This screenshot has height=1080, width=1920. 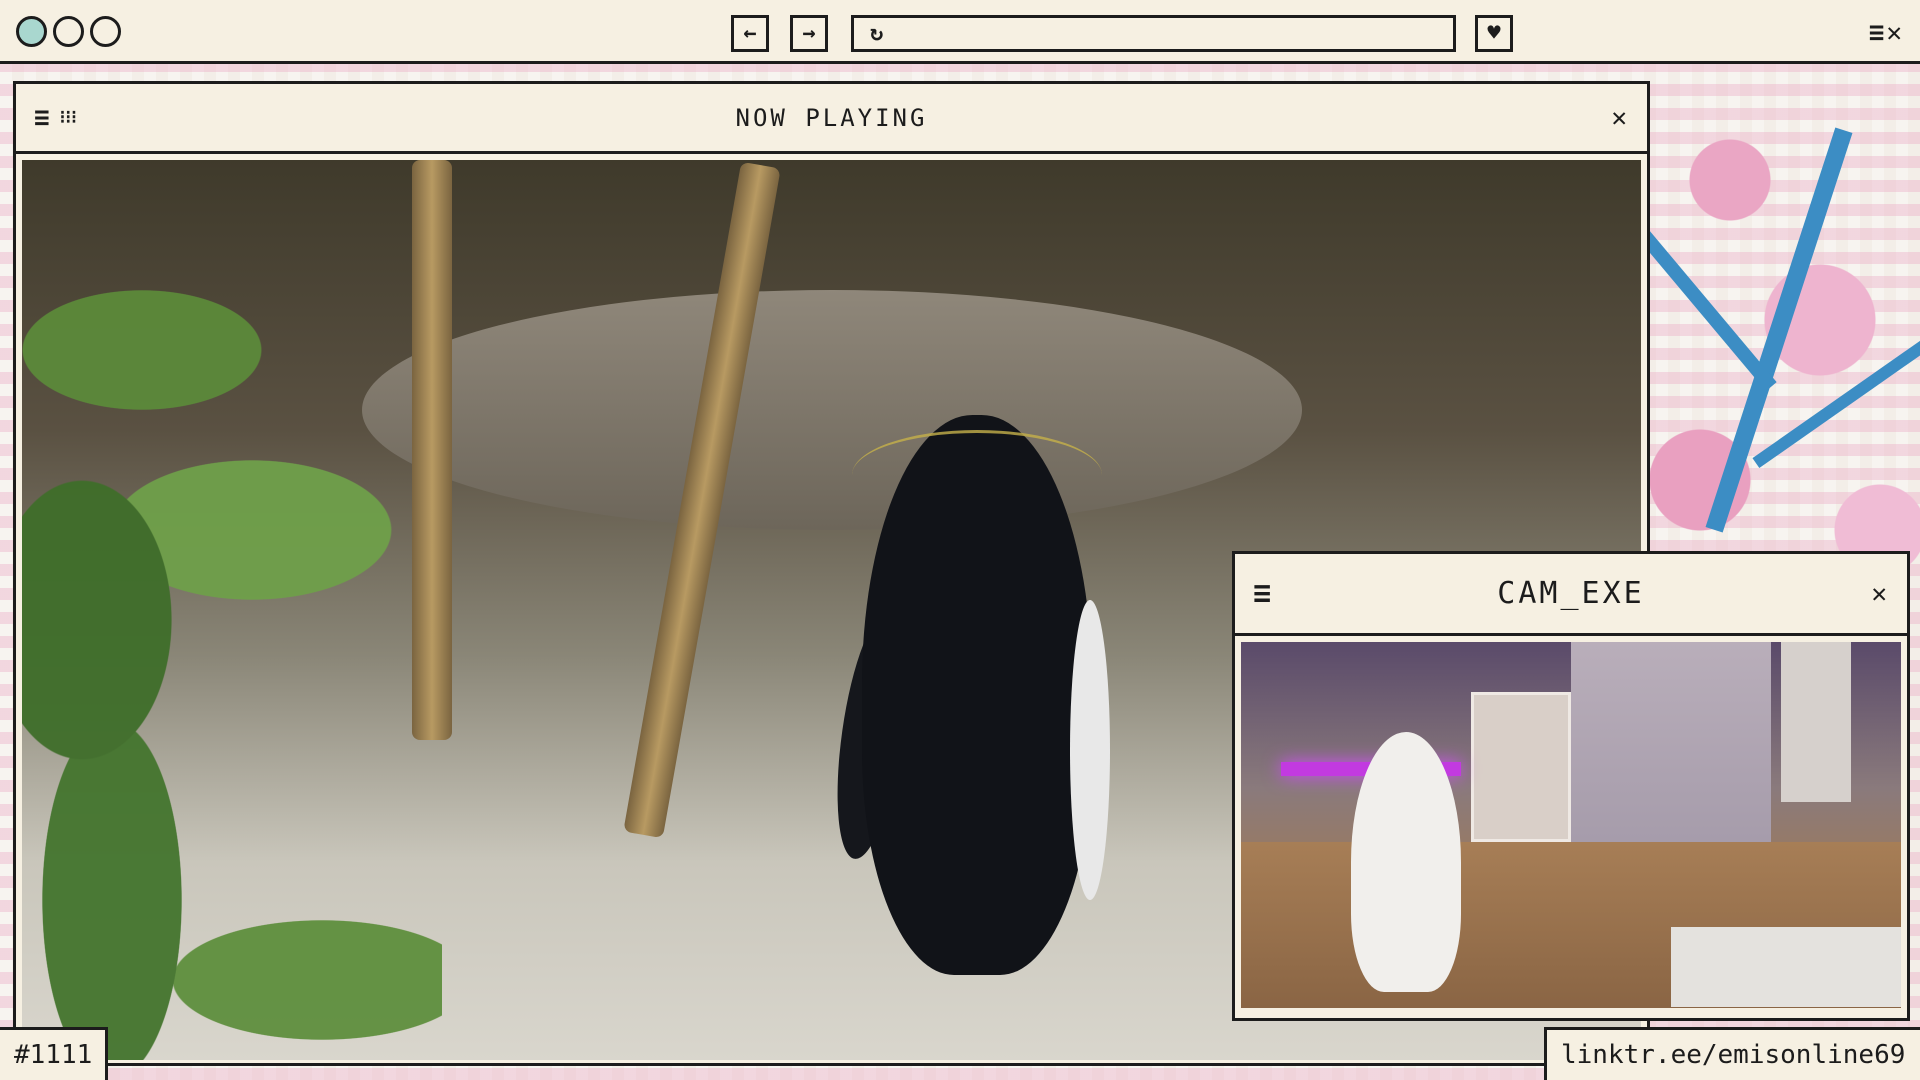 What do you see at coordinates (977, 475) in the screenshot?
I see `penguin-crest` at bounding box center [977, 475].